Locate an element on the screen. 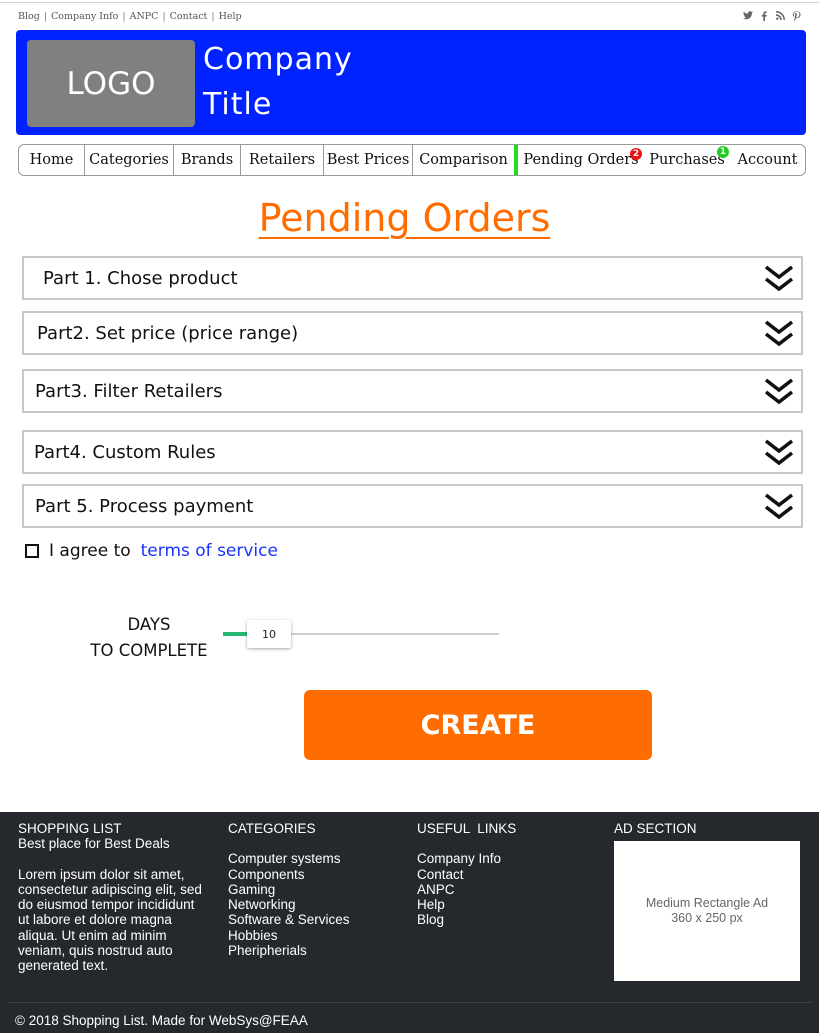  nav-item-account: Account is located at coordinates (767, 160).